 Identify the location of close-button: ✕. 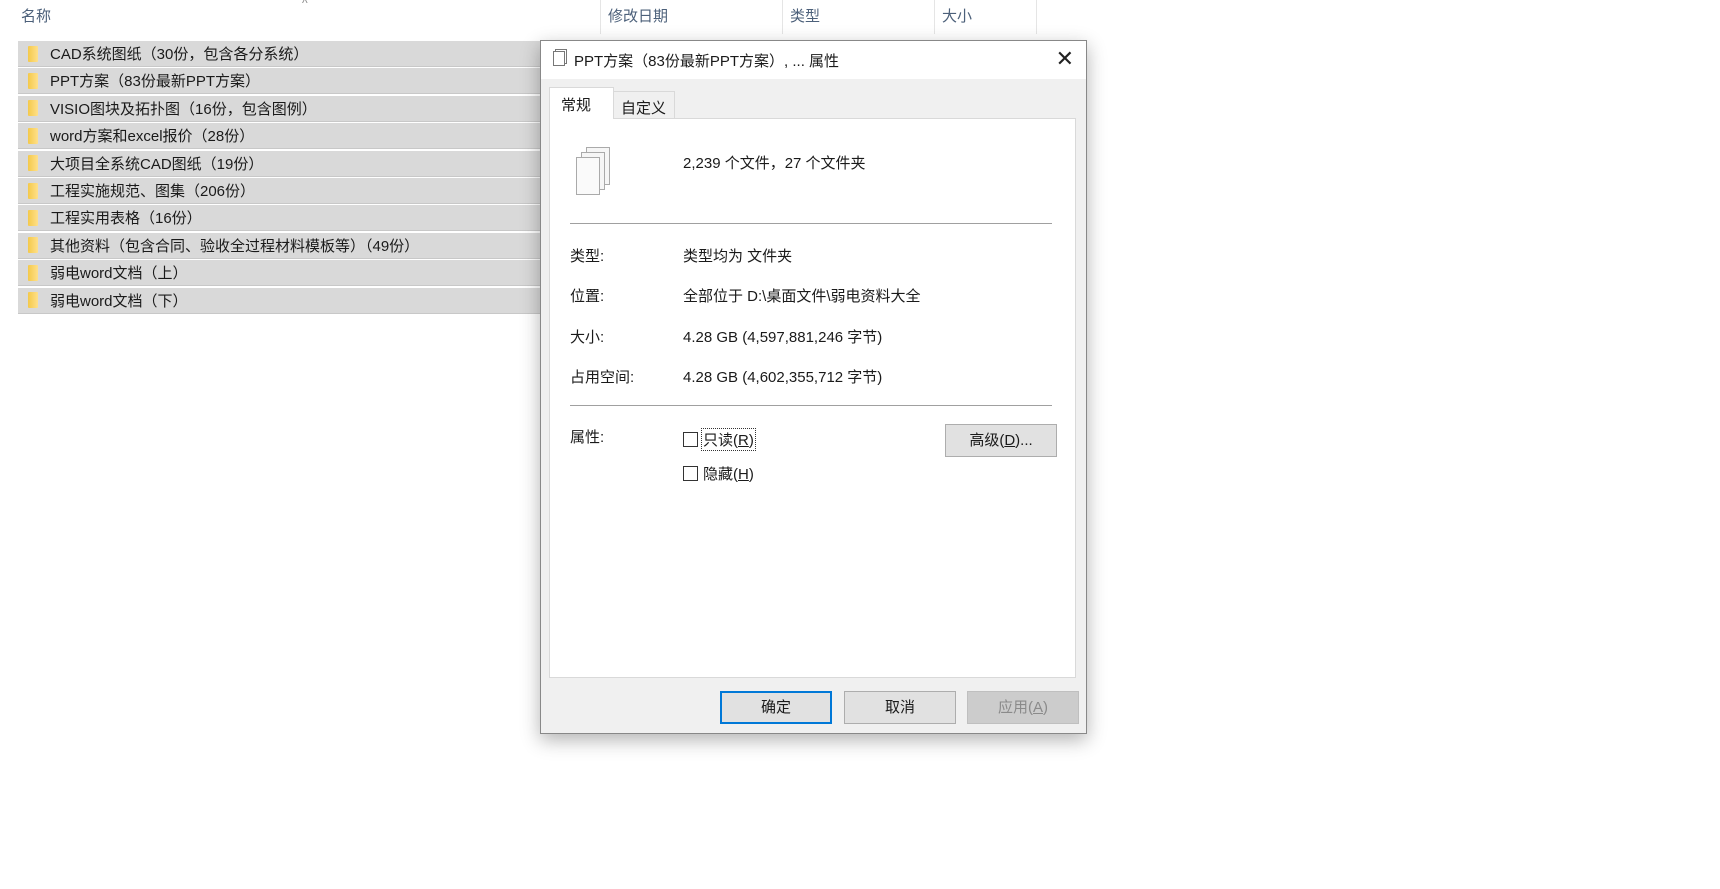
(1065, 59).